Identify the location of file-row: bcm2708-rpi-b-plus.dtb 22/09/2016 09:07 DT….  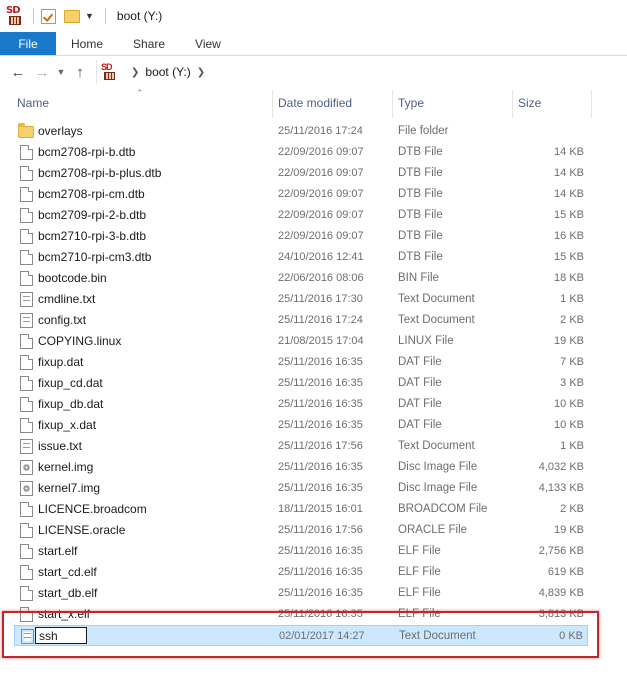
(301, 173).